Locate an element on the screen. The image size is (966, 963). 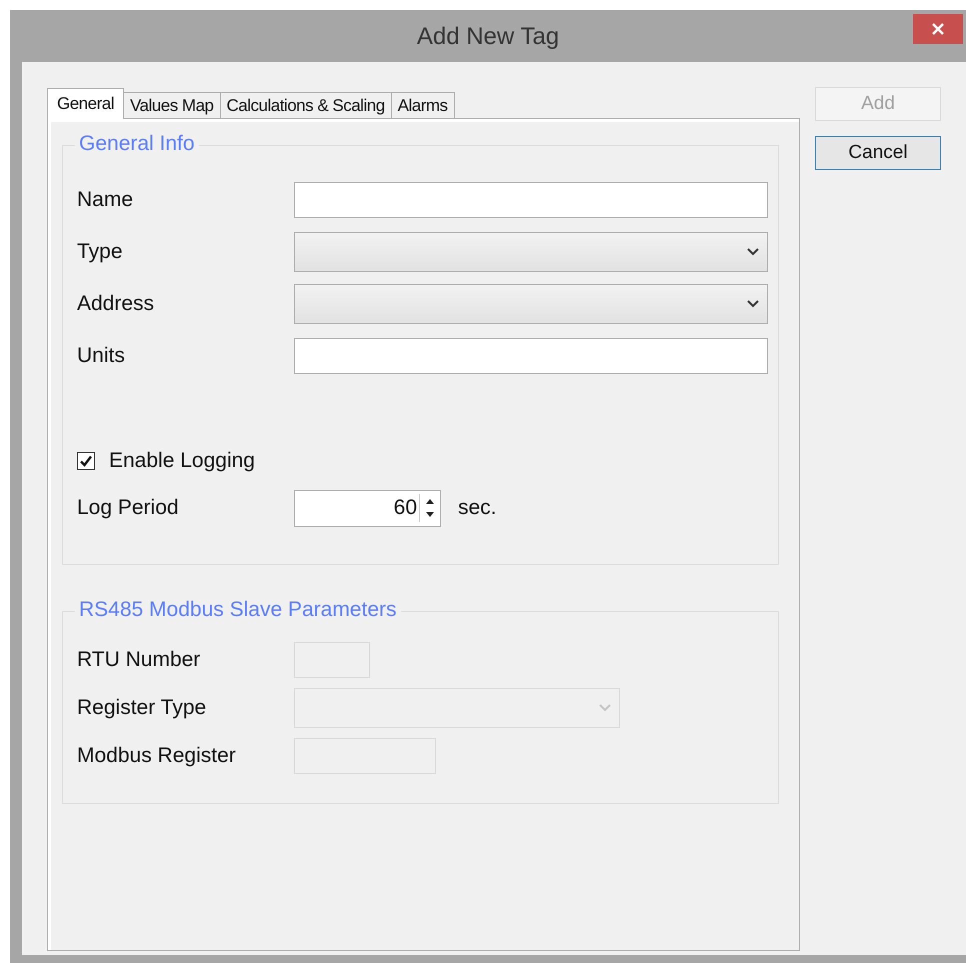
close-button is located at coordinates (938, 29).